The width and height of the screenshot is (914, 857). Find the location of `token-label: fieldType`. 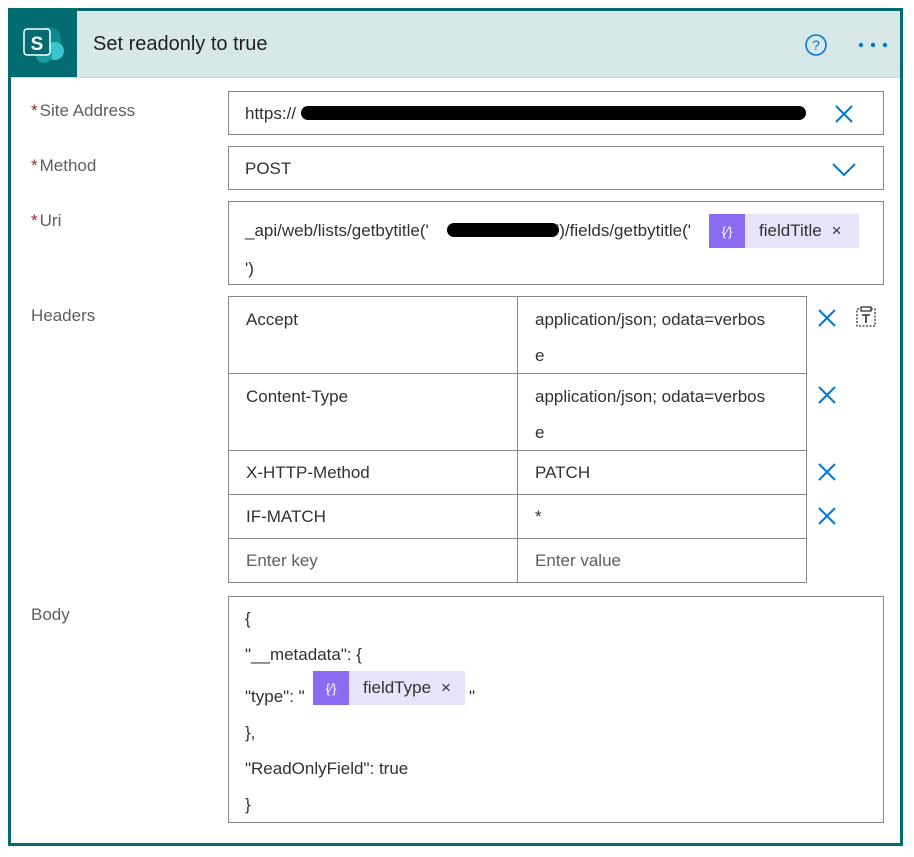

token-label: fieldType is located at coordinates (397, 687).